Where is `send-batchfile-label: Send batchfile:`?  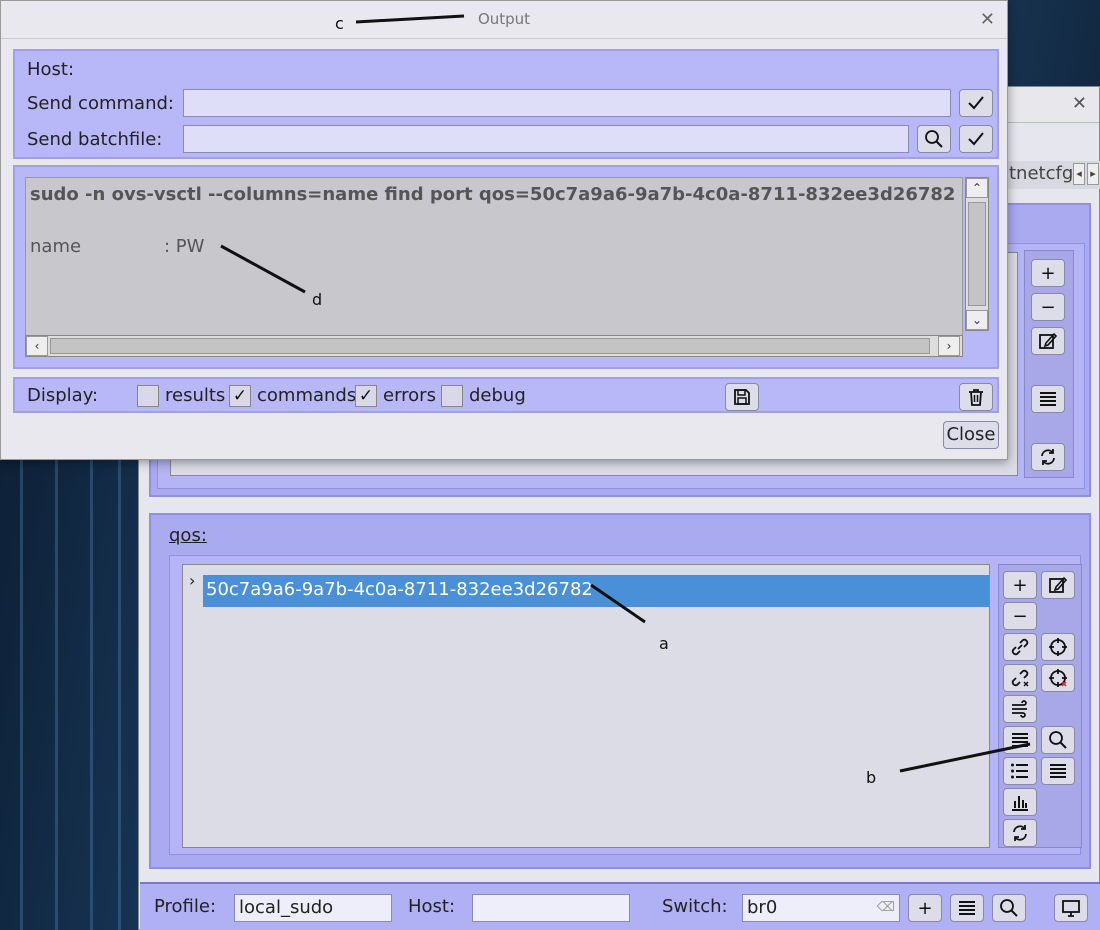
send-batchfile-label: Send batchfile: is located at coordinates (95, 139).